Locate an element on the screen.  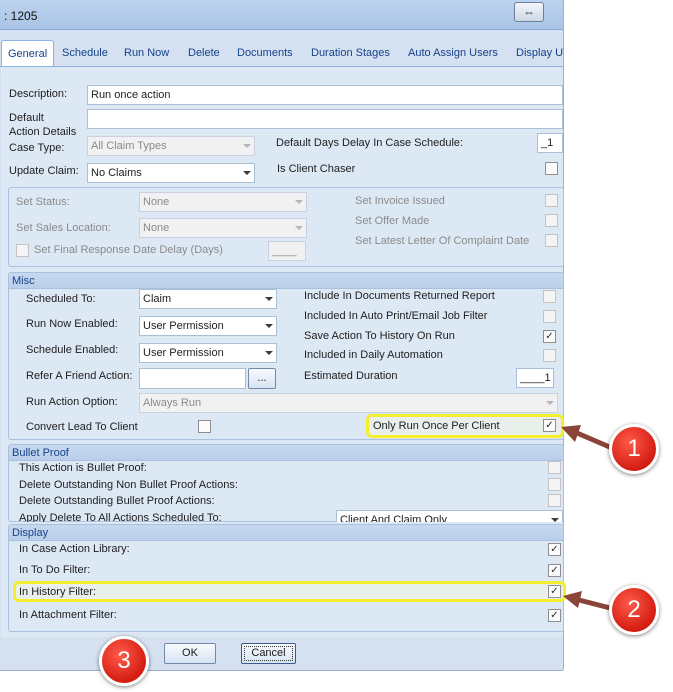
set-latest-letter-checkbox is located at coordinates (551, 240).